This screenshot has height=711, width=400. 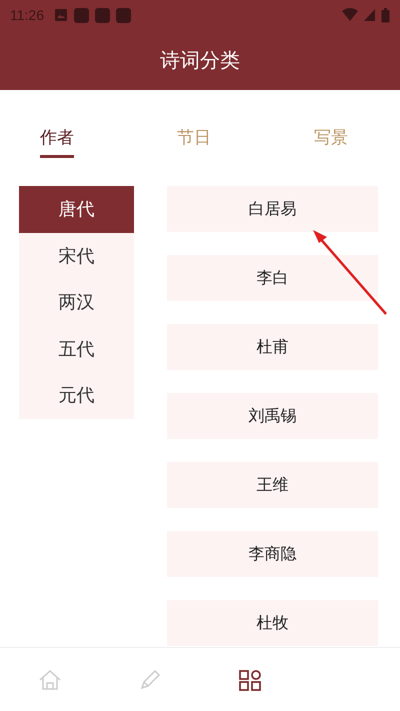 I want to click on image-icon, so click(x=61, y=15).